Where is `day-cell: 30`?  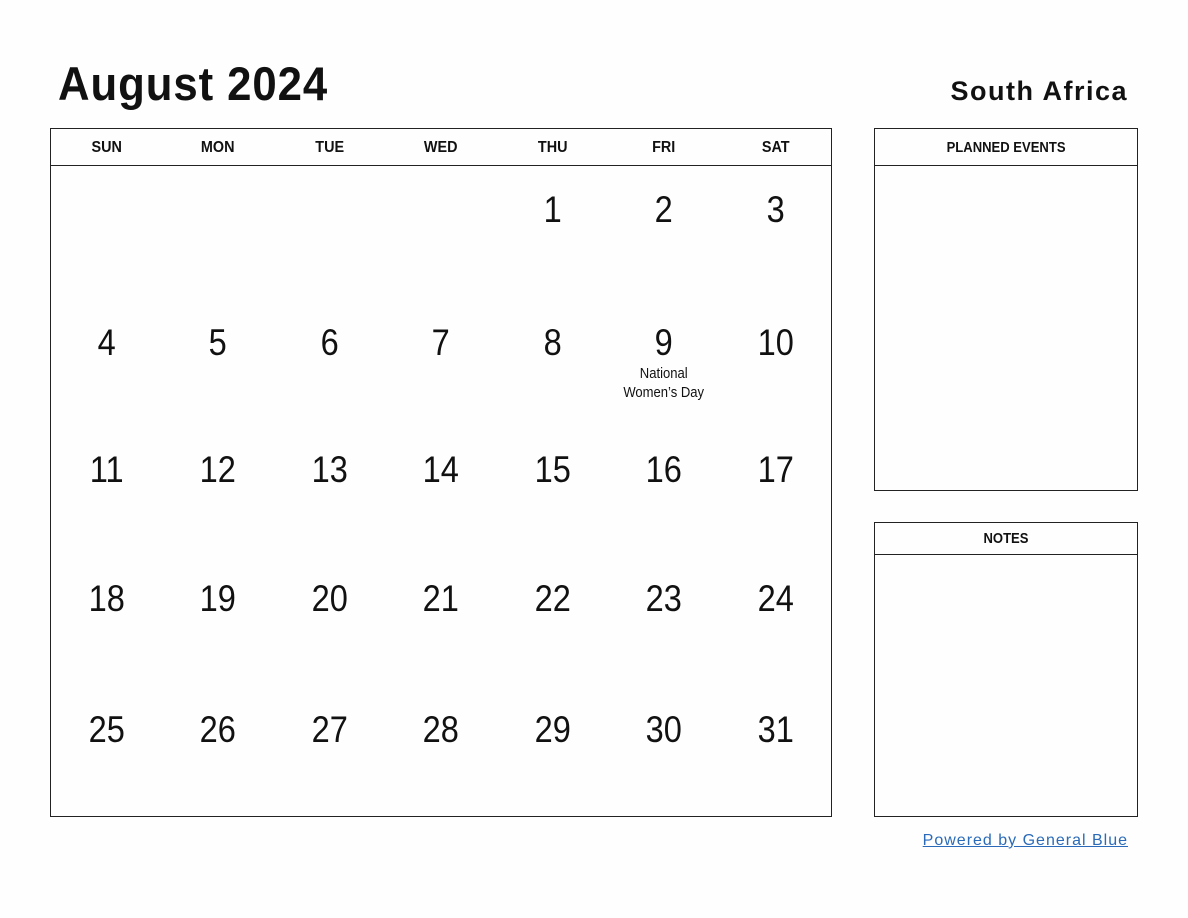
day-cell: 30 is located at coordinates (663, 751).